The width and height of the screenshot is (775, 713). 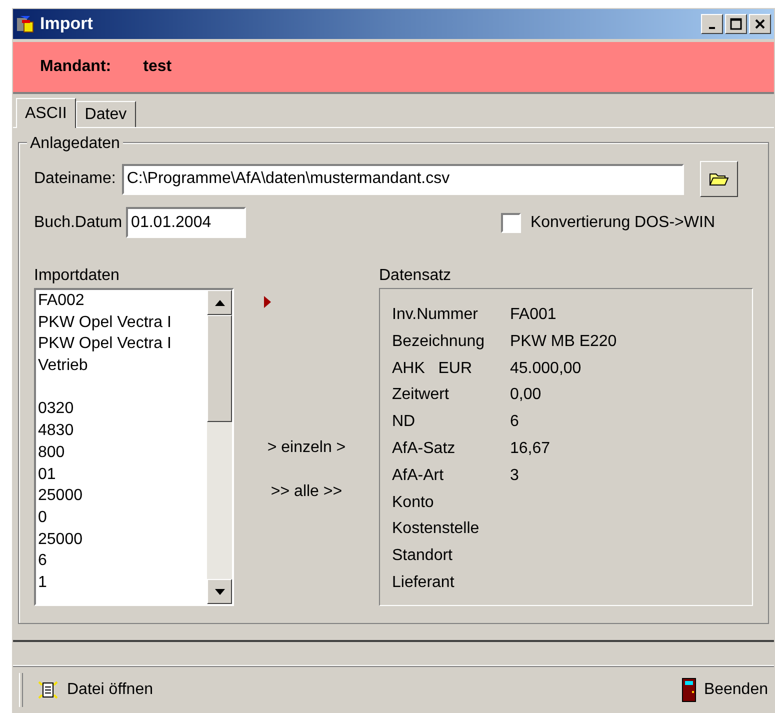 What do you see at coordinates (514, 476) in the screenshot?
I see `field-value: 3` at bounding box center [514, 476].